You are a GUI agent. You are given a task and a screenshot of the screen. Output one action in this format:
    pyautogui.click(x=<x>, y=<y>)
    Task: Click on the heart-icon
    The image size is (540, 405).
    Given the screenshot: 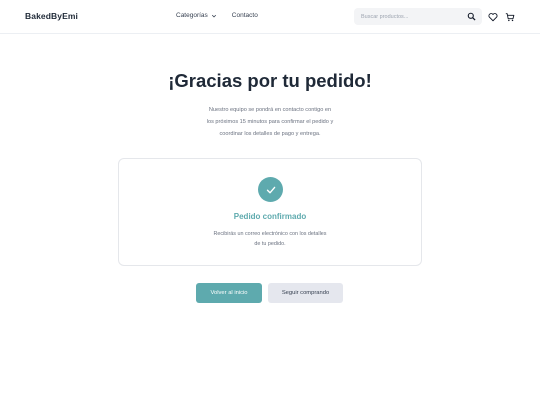 What is the action you would take?
    pyautogui.click(x=493, y=17)
    